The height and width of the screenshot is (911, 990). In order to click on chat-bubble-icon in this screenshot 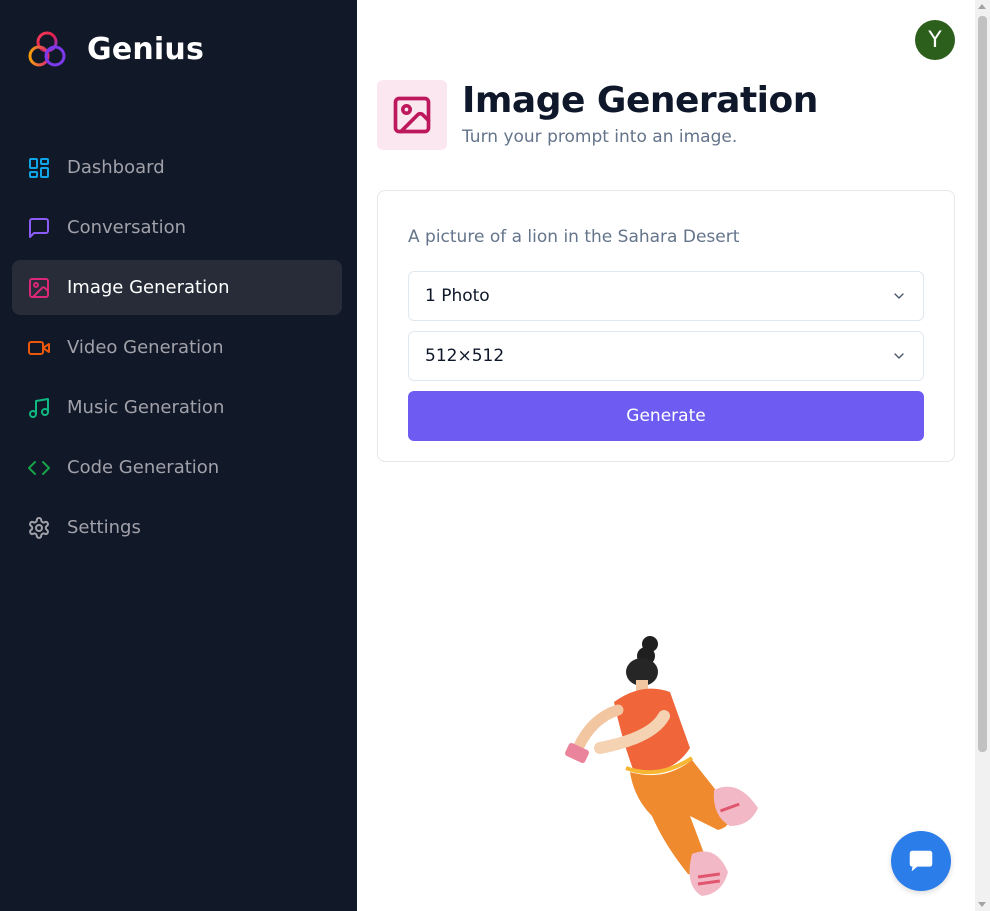, I will do `click(921, 861)`.